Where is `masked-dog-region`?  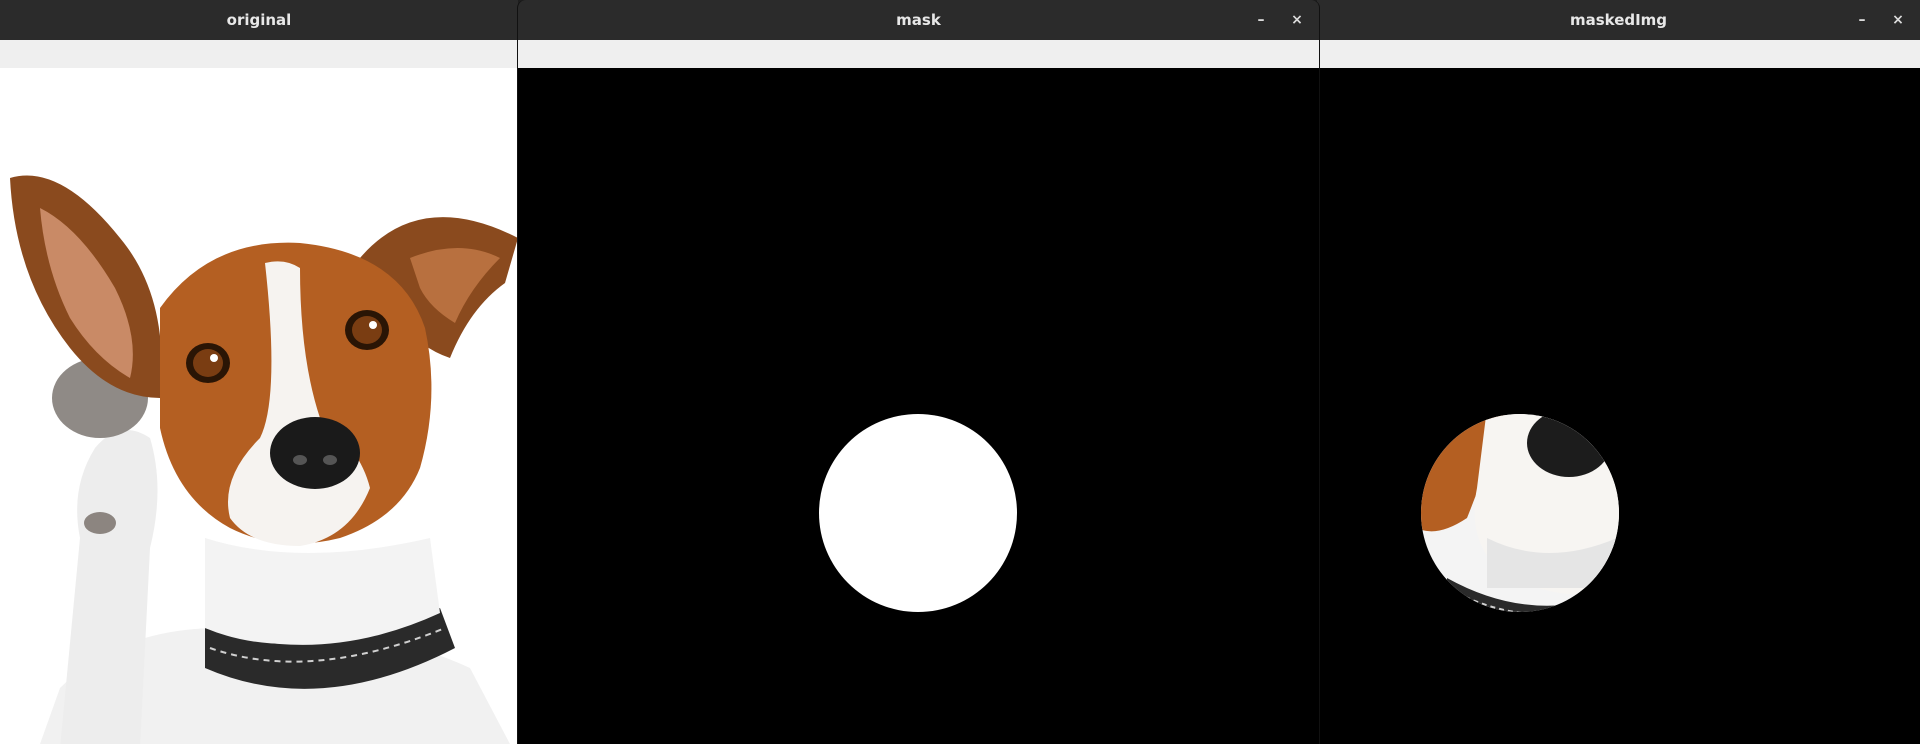
masked-dog-region is located at coordinates (1520, 513).